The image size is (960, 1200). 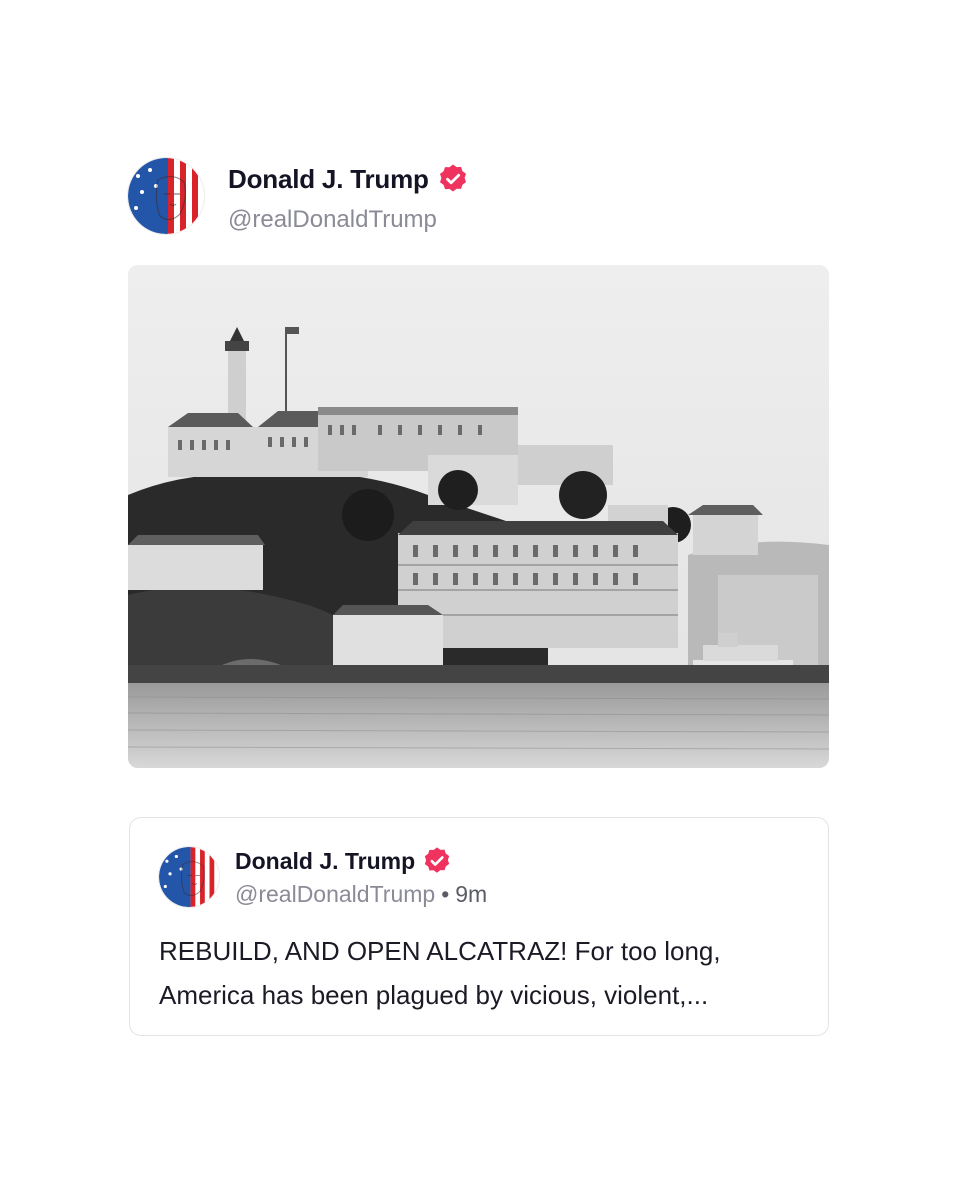 What do you see at coordinates (471, 894) in the screenshot?
I see `post-timestamp: 9m` at bounding box center [471, 894].